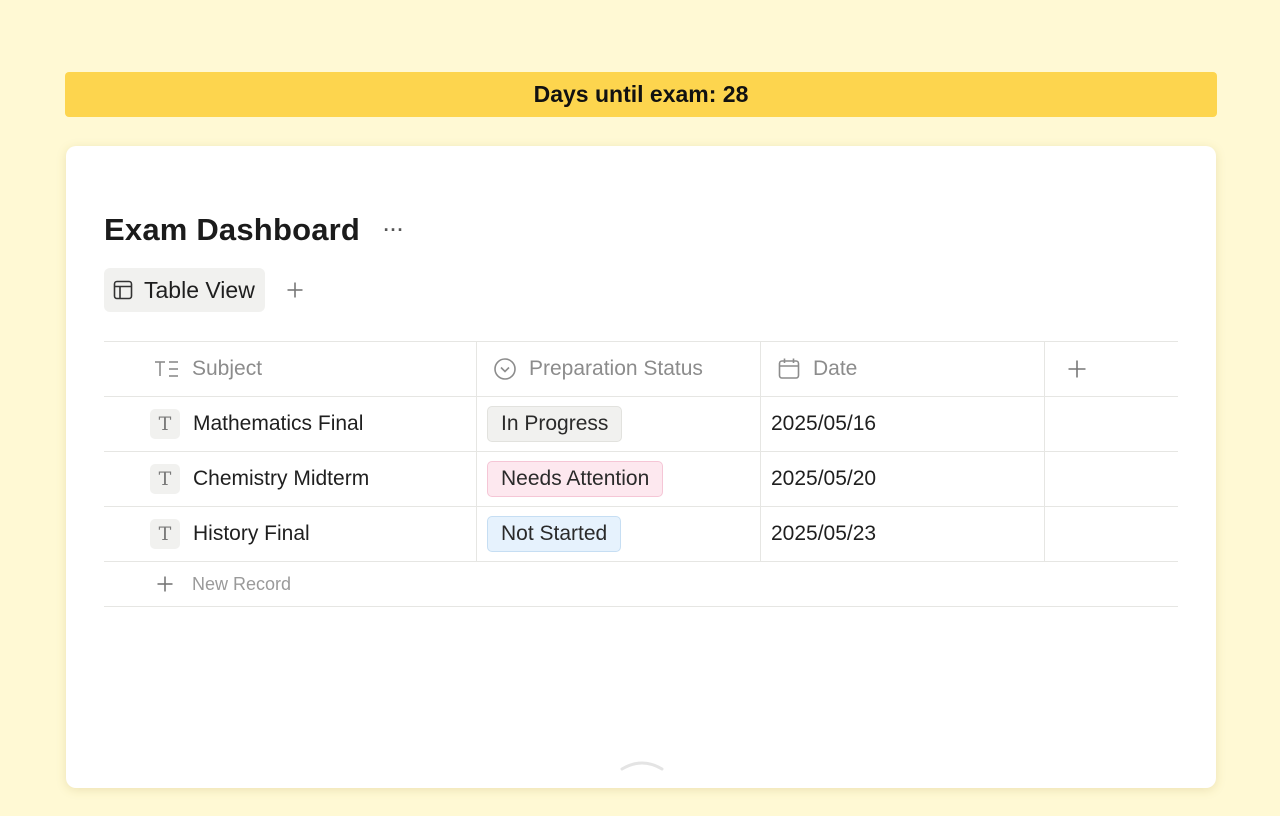  What do you see at coordinates (903, 534) in the screenshot?
I see `date-cell: 2025/05/23` at bounding box center [903, 534].